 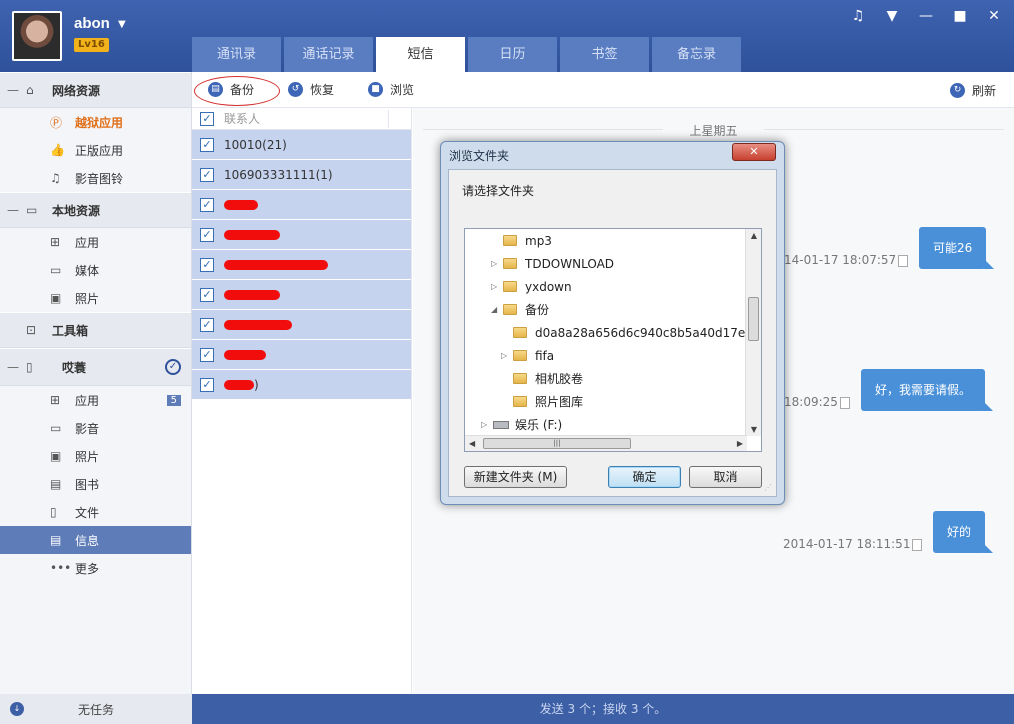 I want to click on vertical-scrollbar: ▲ ▼, so click(x=753, y=332).